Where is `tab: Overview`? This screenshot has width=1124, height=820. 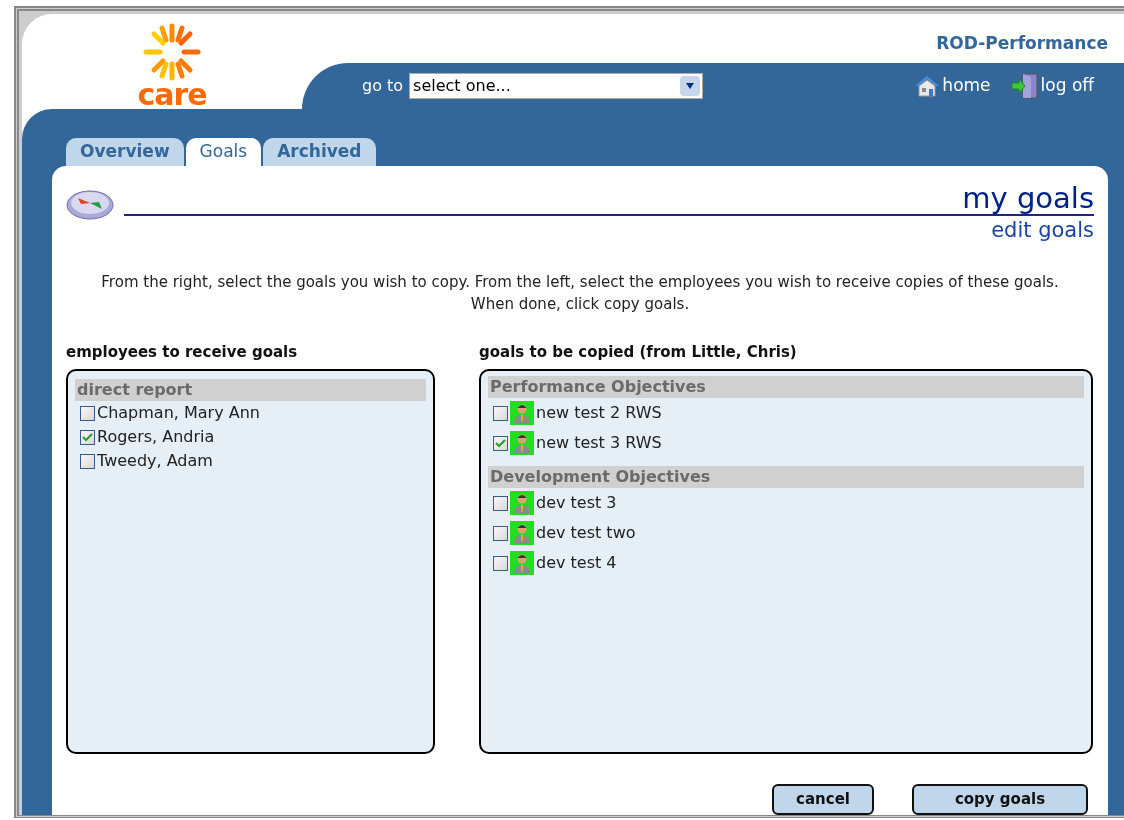 tab: Overview is located at coordinates (125, 152).